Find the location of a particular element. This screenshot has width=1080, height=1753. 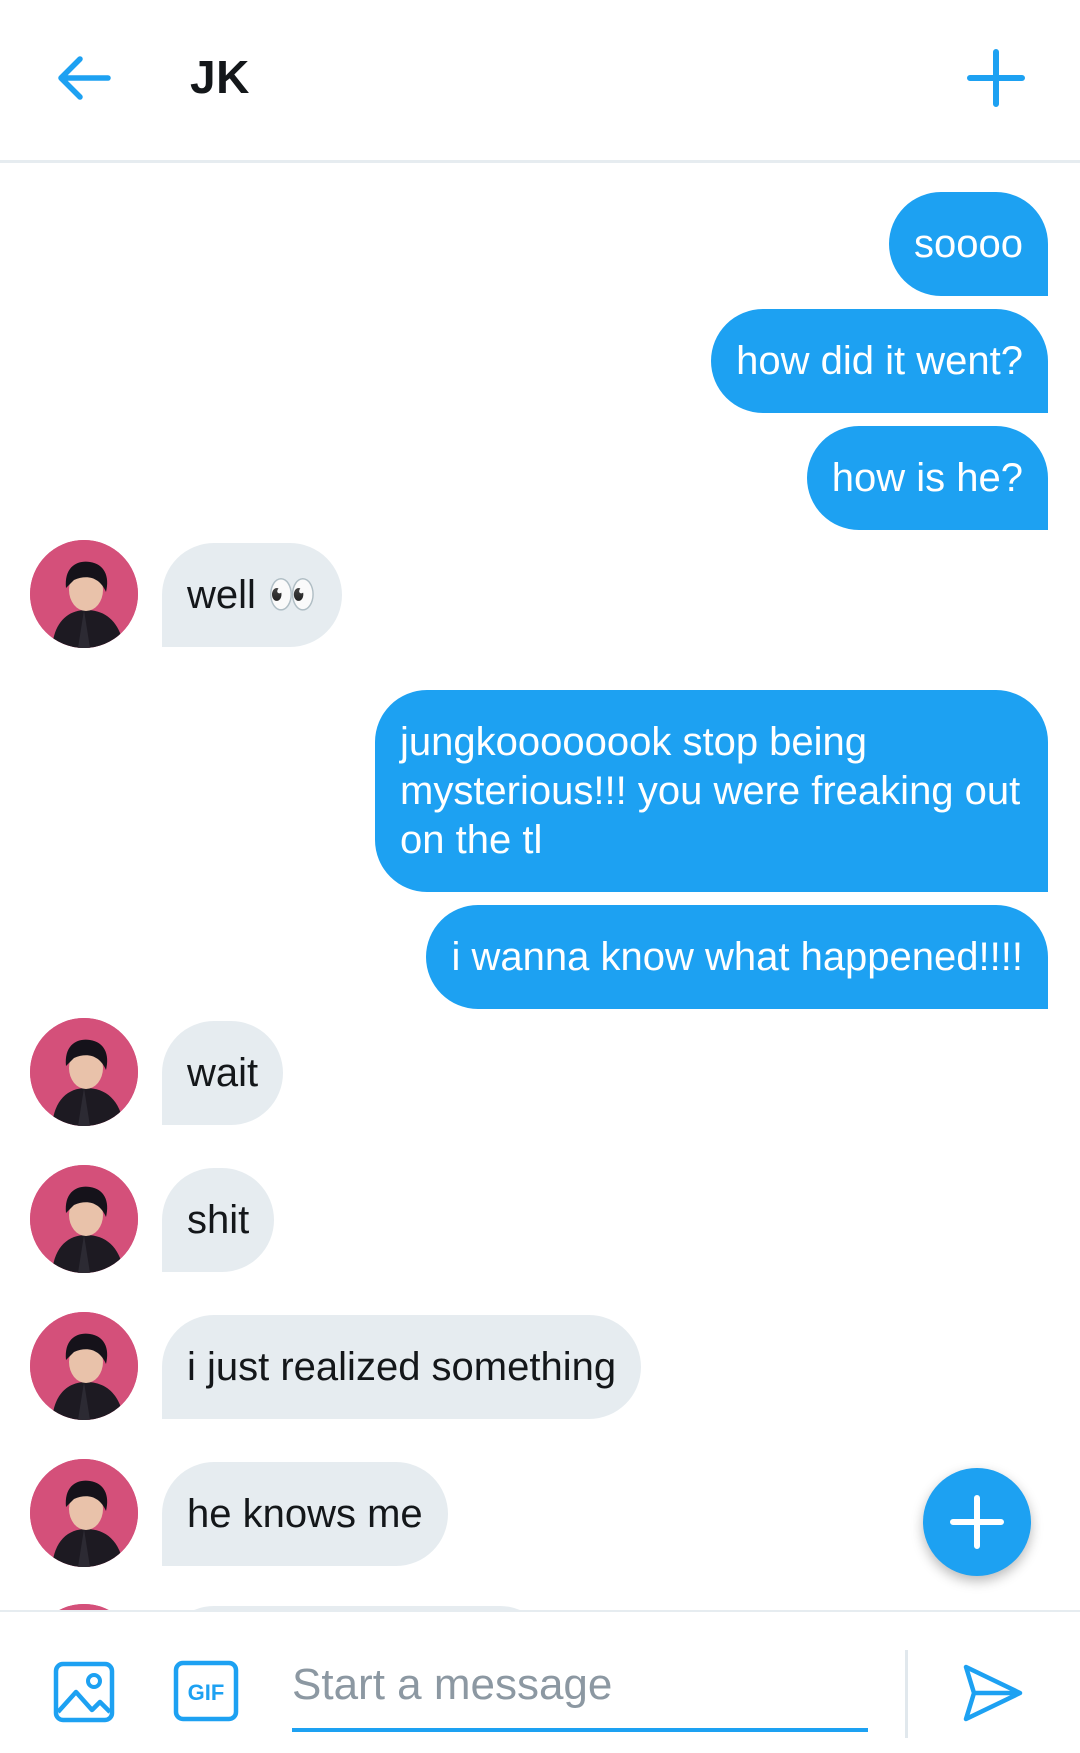

back-button is located at coordinates (84, 78).